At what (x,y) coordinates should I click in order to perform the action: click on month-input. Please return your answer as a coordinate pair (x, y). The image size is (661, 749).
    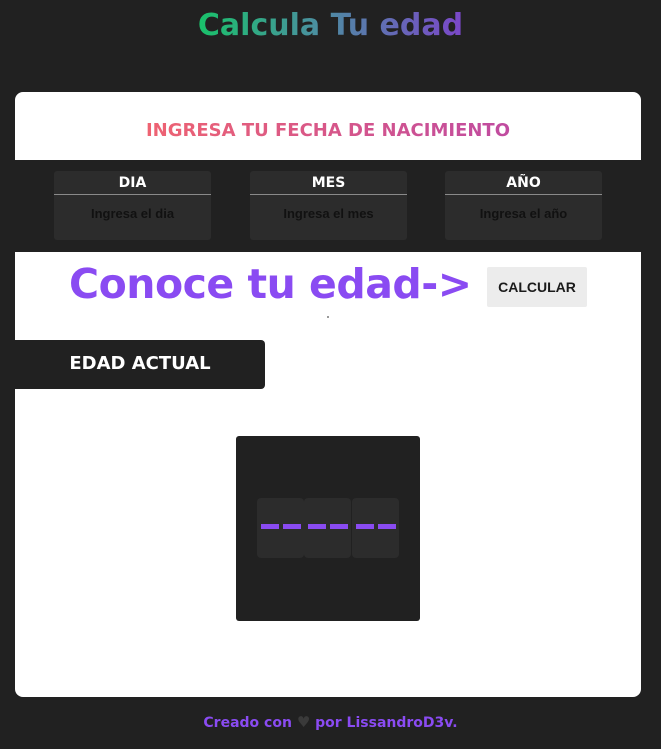
    Looking at the image, I should click on (328, 213).